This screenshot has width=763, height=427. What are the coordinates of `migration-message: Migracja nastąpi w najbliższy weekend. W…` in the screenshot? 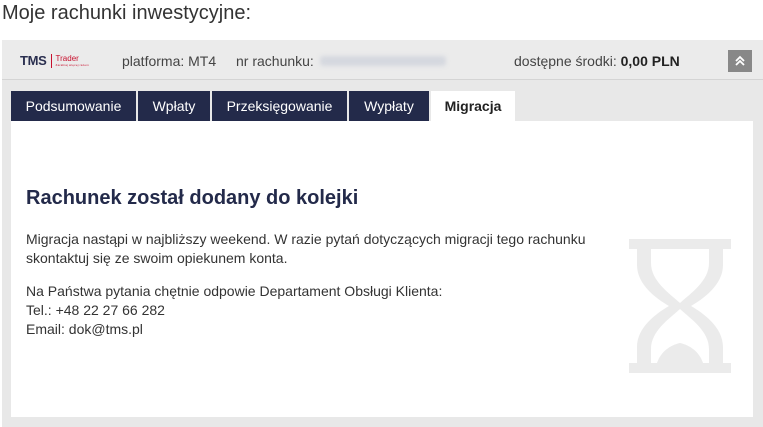 It's located at (306, 248).